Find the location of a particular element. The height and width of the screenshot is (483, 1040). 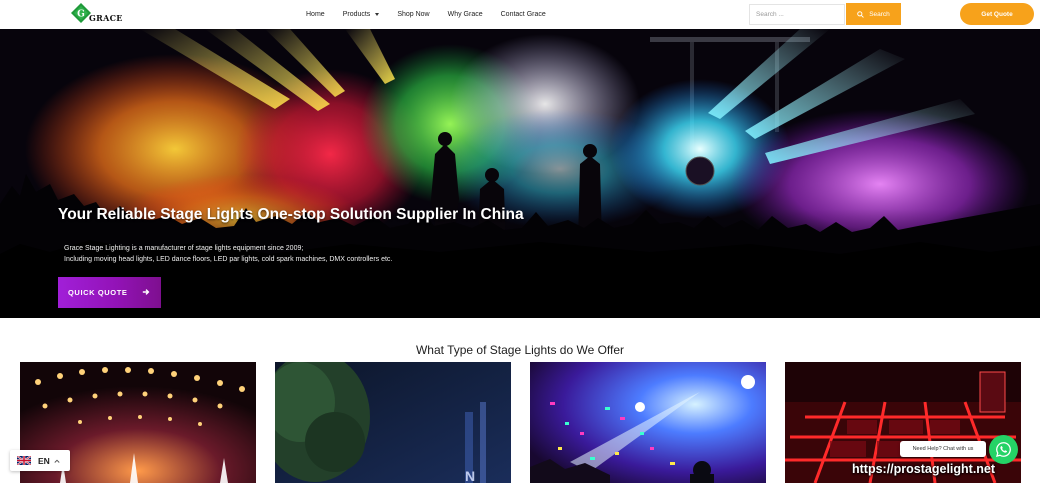

site-url-watermark: https://prostagelight.net is located at coordinates (924, 469).